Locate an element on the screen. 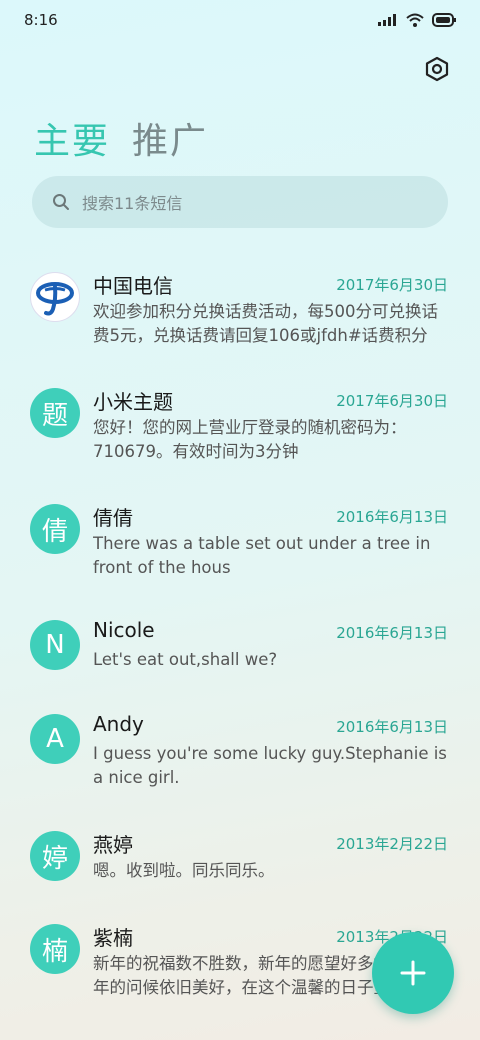 This screenshot has height=1040, width=480. wifi-icon is located at coordinates (415, 20).